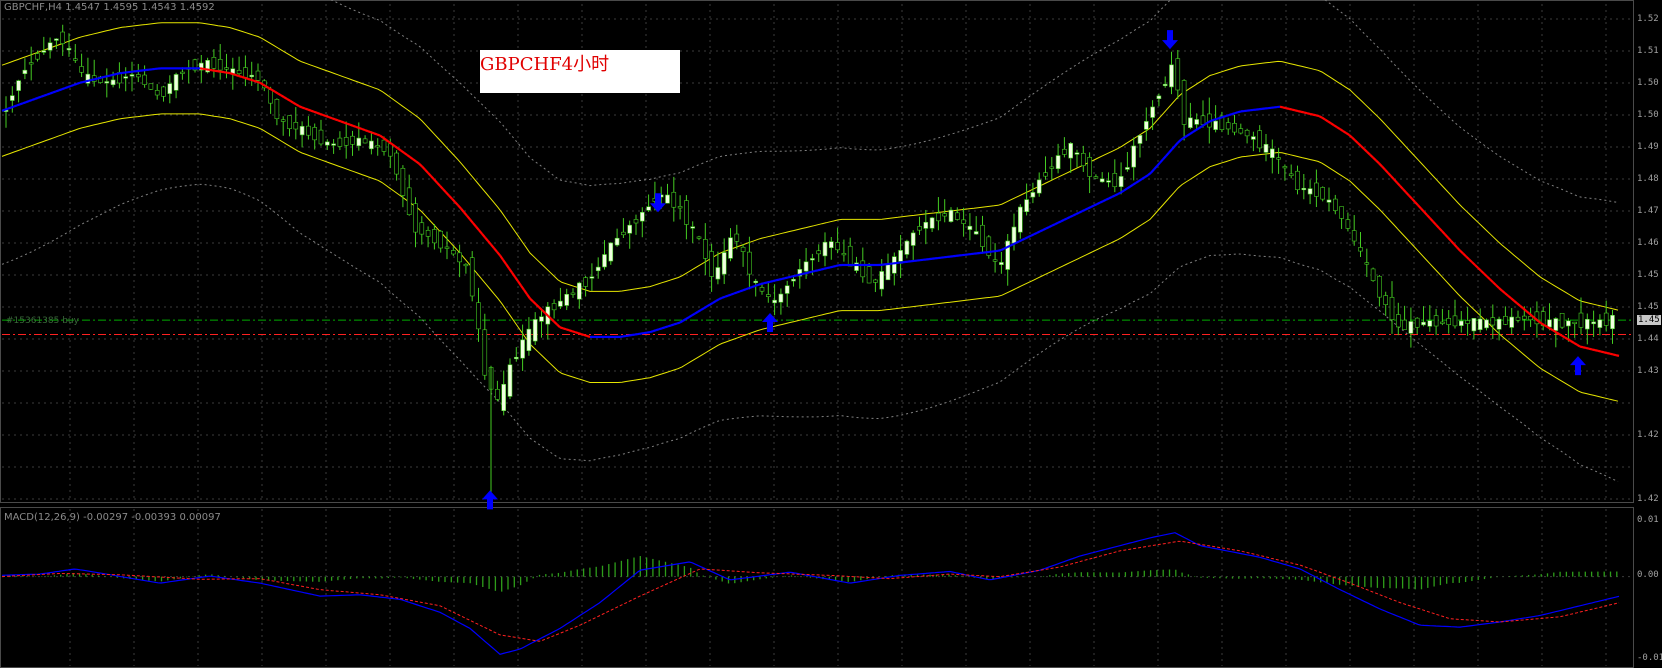 The height and width of the screenshot is (668, 1662). I want to click on order-line-label: #15361385 buy, so click(42, 321).